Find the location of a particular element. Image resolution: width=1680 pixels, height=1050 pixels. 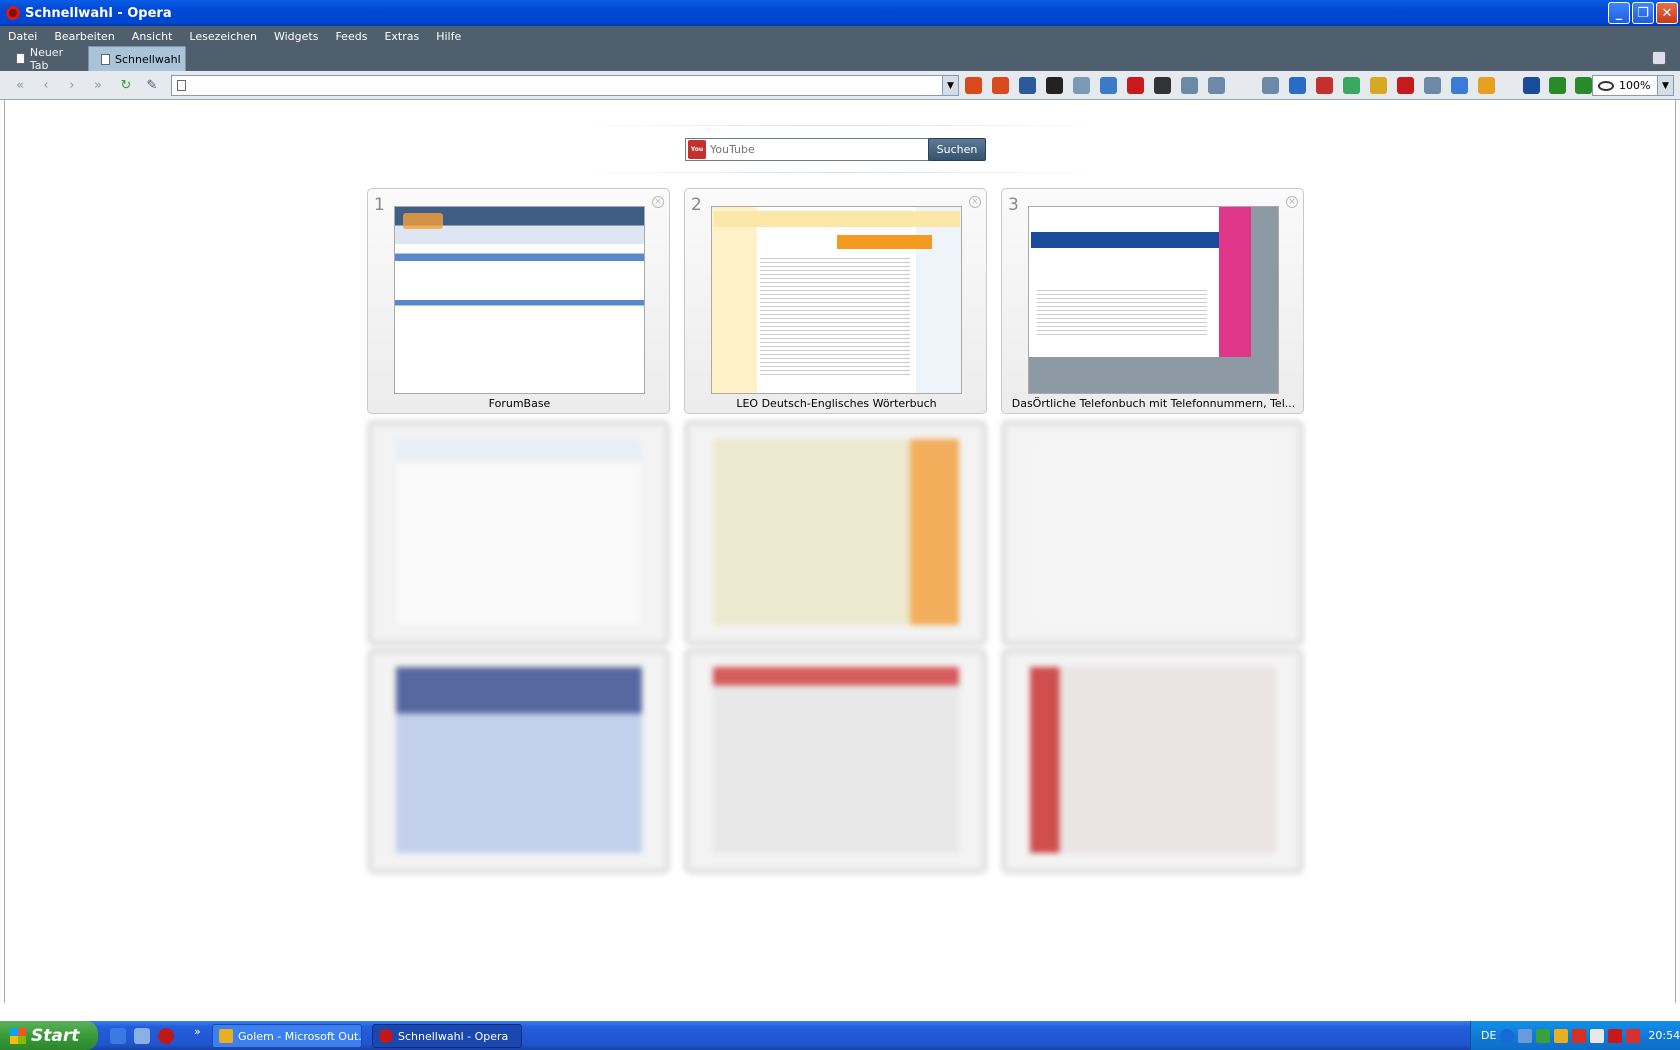

window-titlebar: Schnellwahl - Opera _ ❐ ✕ is located at coordinates (840, 13).